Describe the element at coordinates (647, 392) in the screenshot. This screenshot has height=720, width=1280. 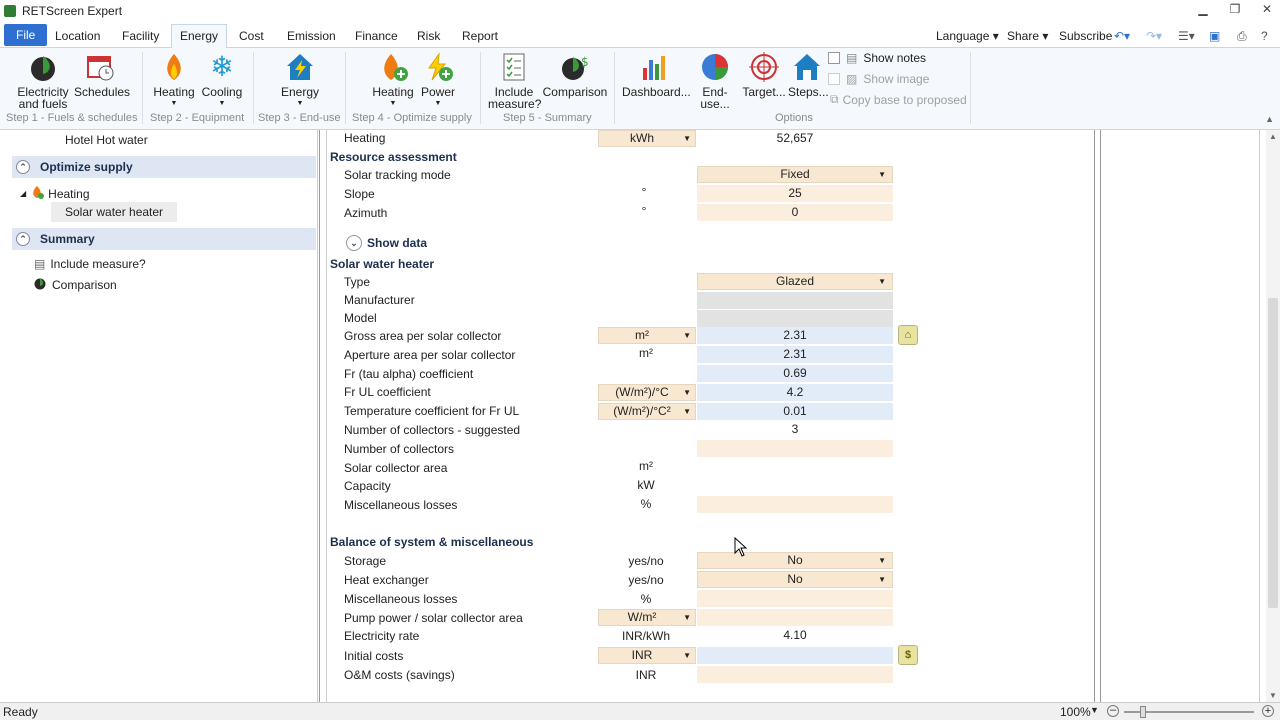
I see `fr-ul-unit-dropdown: (W/m²)/°C ▼` at that location.